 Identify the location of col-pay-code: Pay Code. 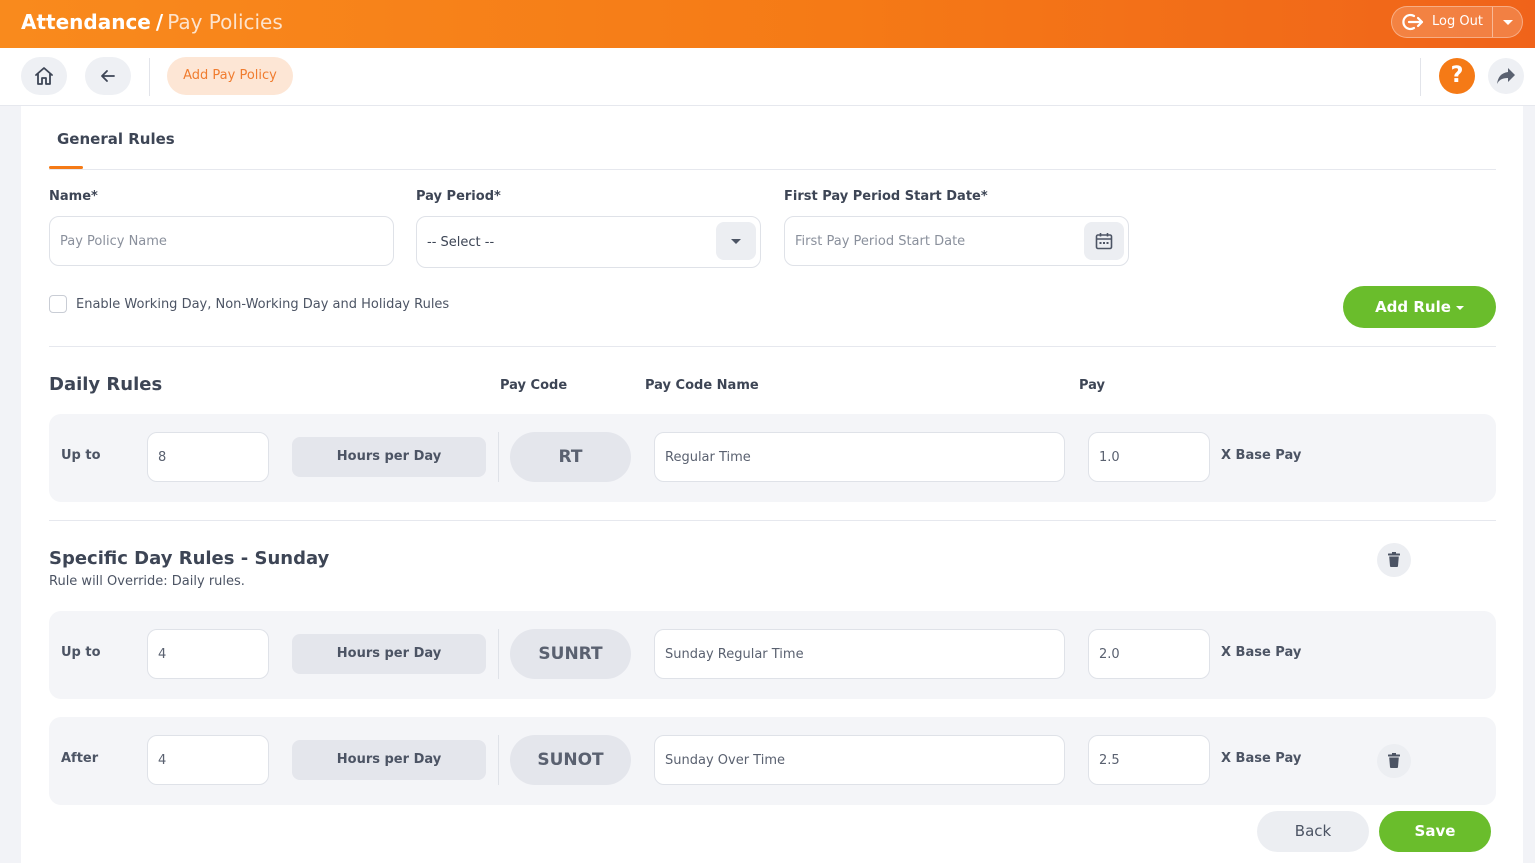
(534, 385).